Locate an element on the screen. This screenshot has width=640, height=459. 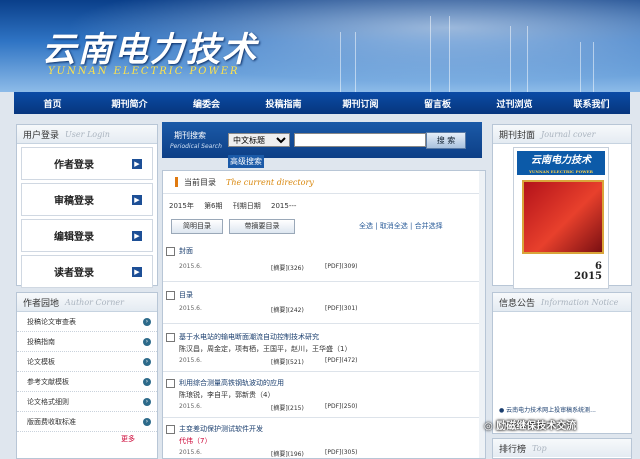
issue-number: 第6期 is located at coordinates (213, 206).